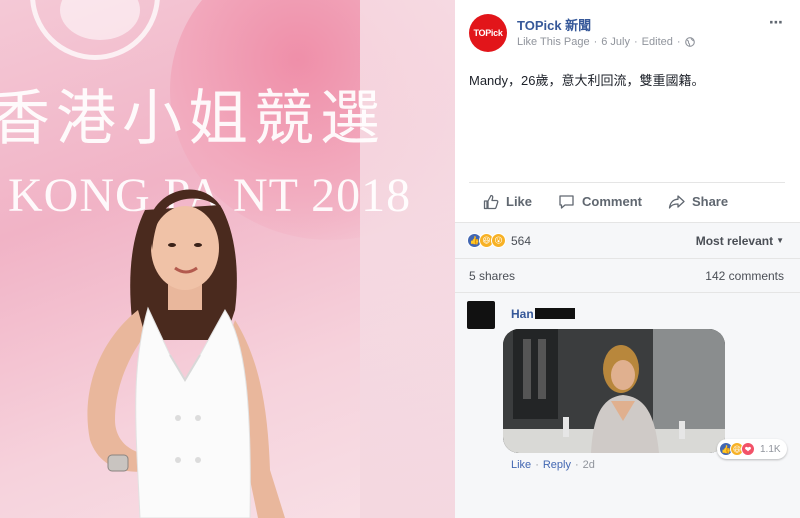 The height and width of the screenshot is (518, 800). I want to click on sort-comments-dropdown: Most relevant ▼, so click(740, 241).